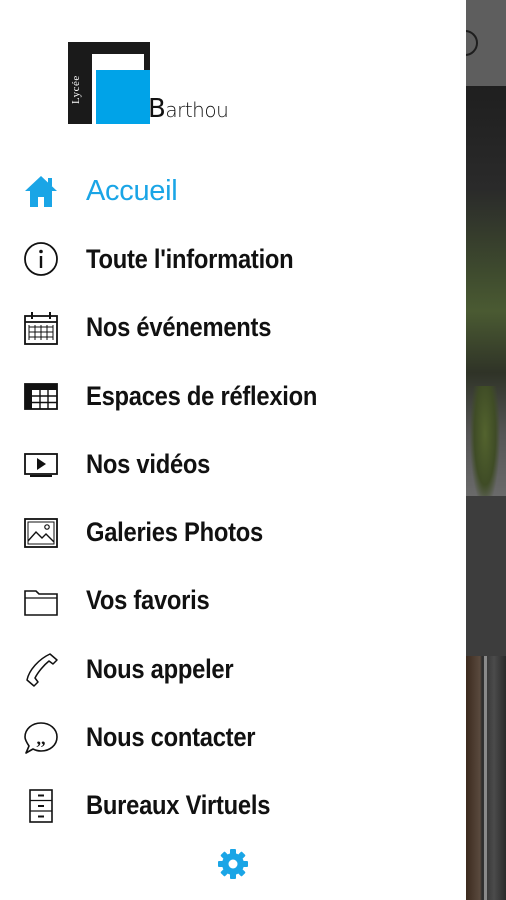  Describe the element at coordinates (41, 259) in the screenshot. I see `info-icon` at that location.